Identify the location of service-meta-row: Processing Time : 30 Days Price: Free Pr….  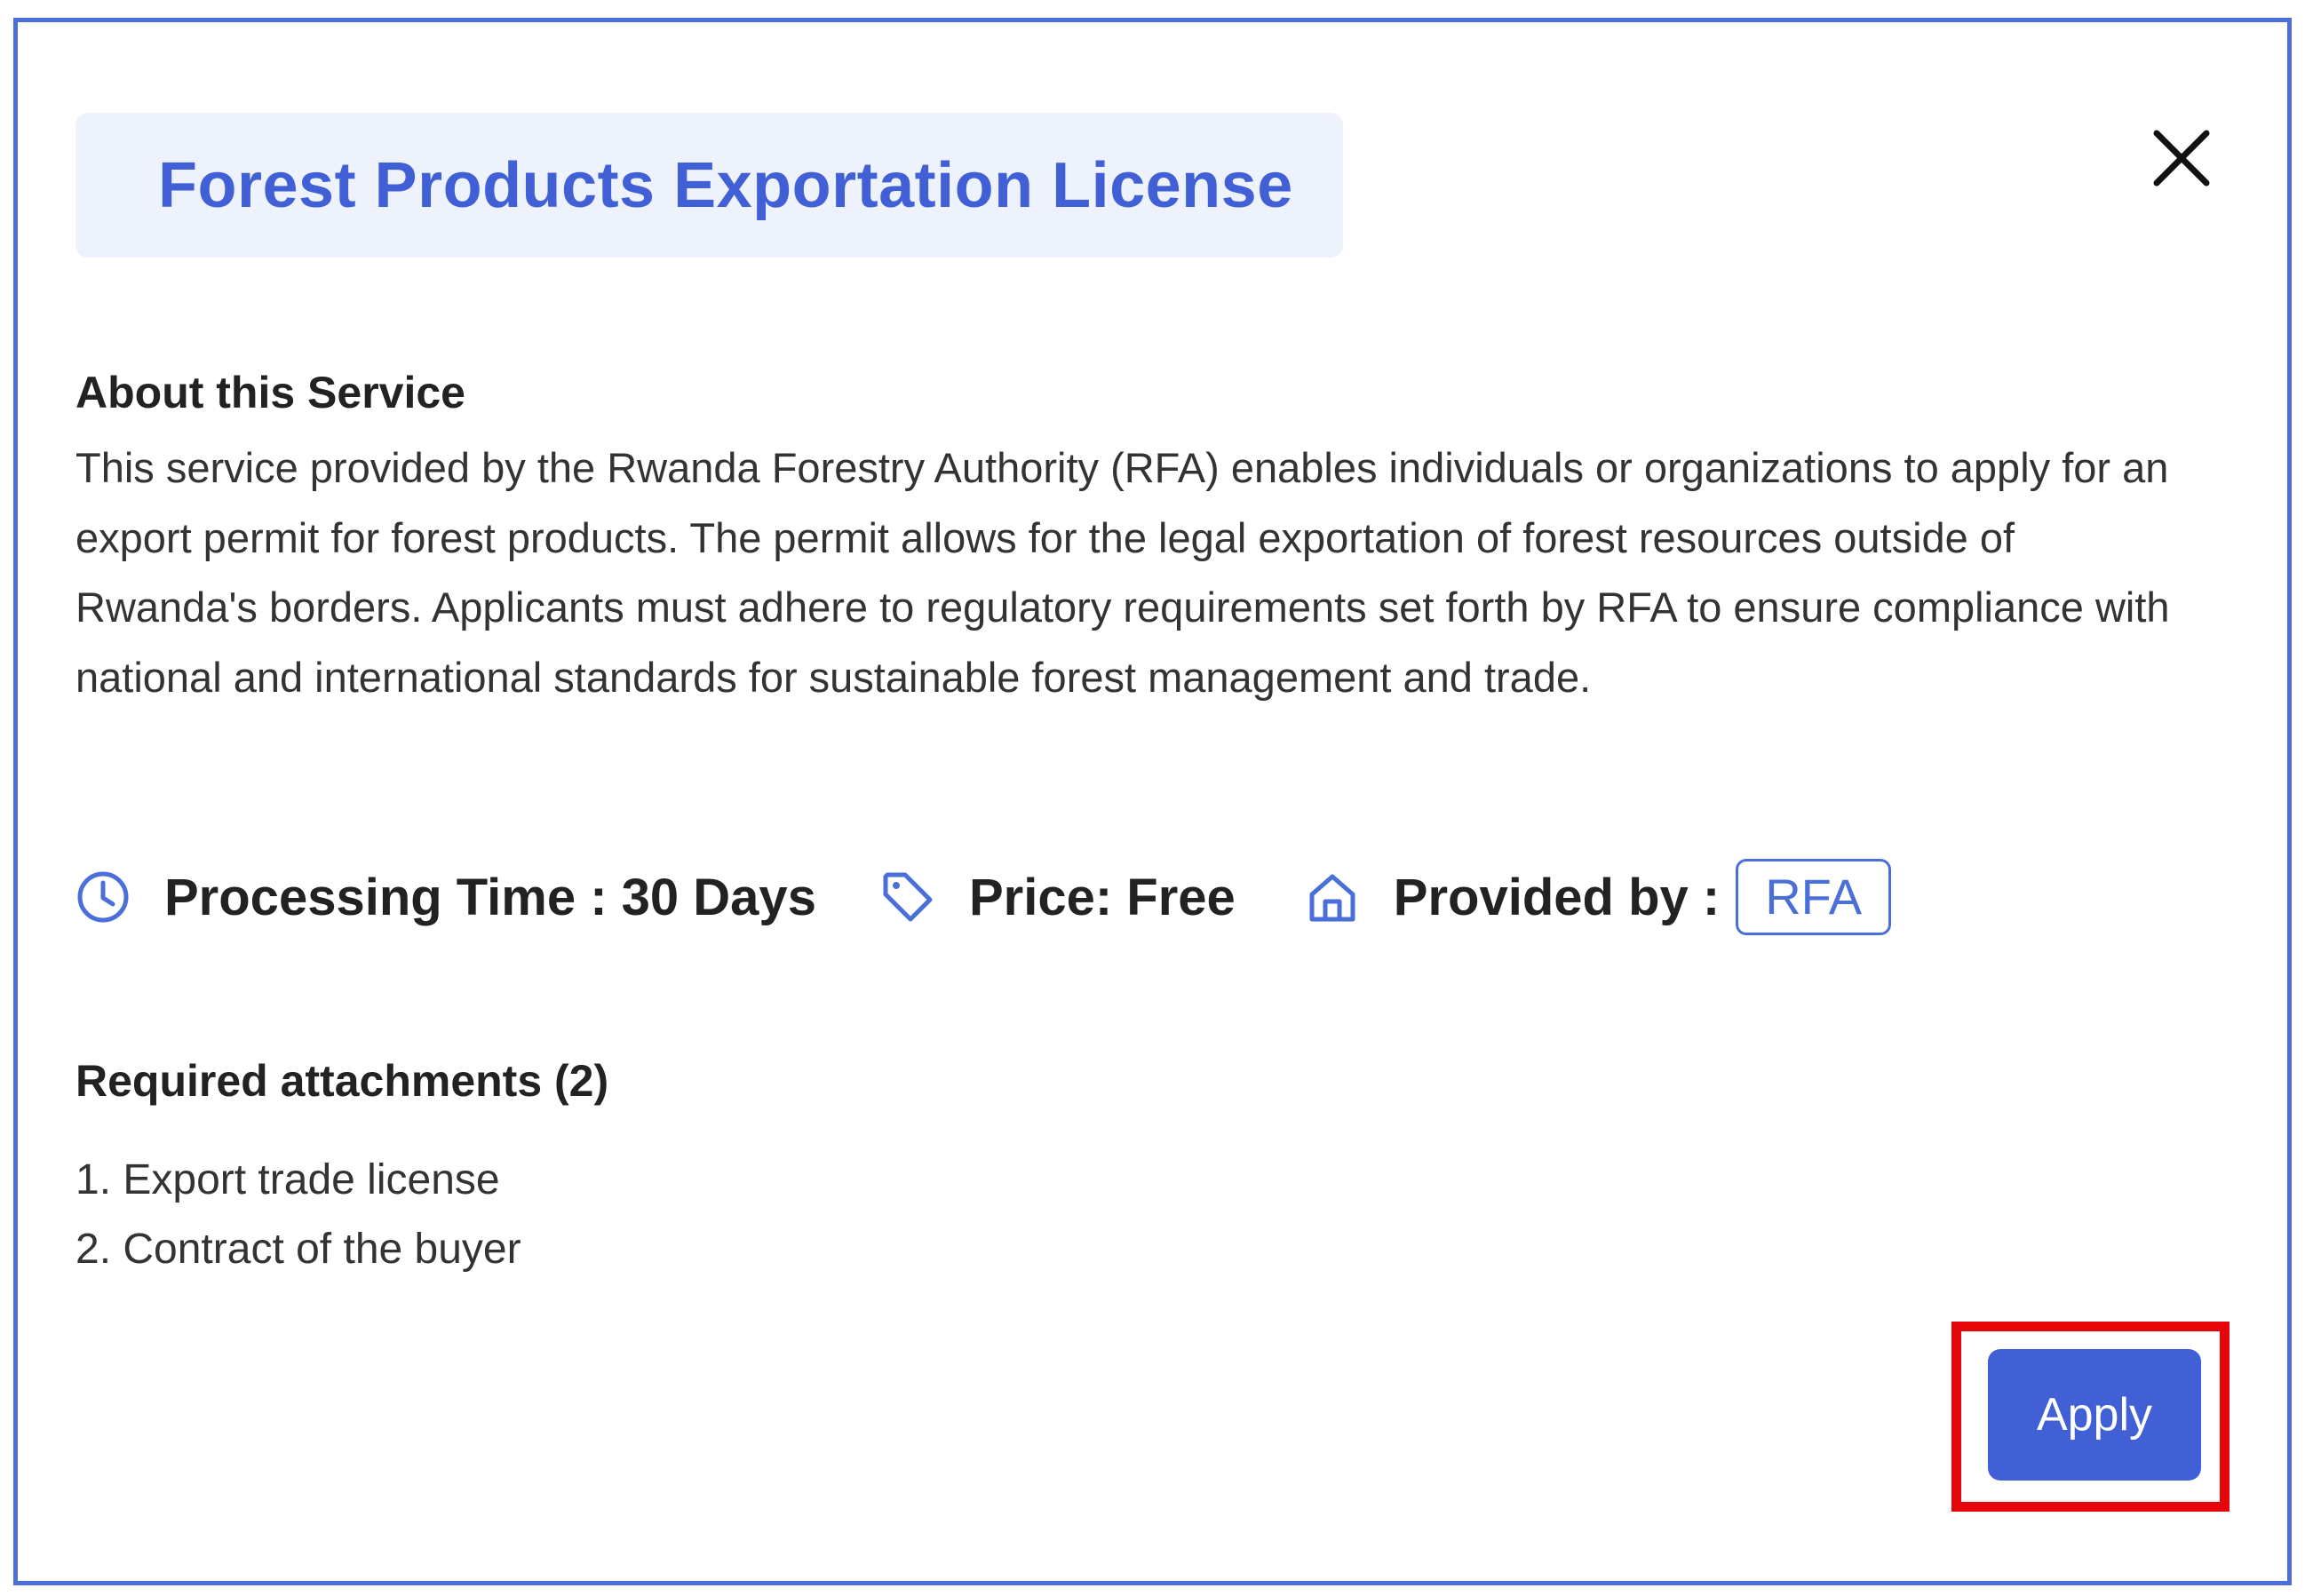
(984, 897).